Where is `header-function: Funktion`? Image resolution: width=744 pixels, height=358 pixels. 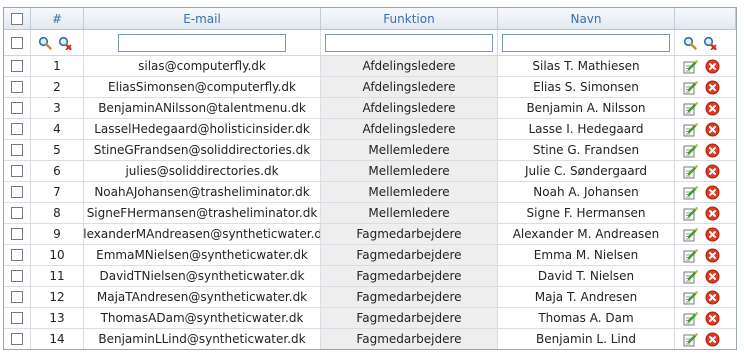 header-function: Funktion is located at coordinates (409, 18).